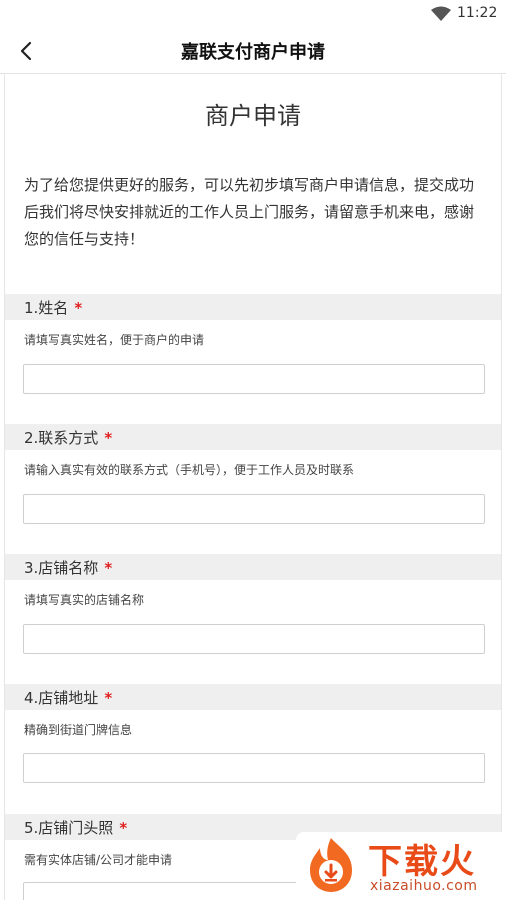 The width and height of the screenshot is (506, 900). What do you see at coordinates (114, 340) in the screenshot?
I see `question-hint: 请填写真实姓名，便于商户的申请` at bounding box center [114, 340].